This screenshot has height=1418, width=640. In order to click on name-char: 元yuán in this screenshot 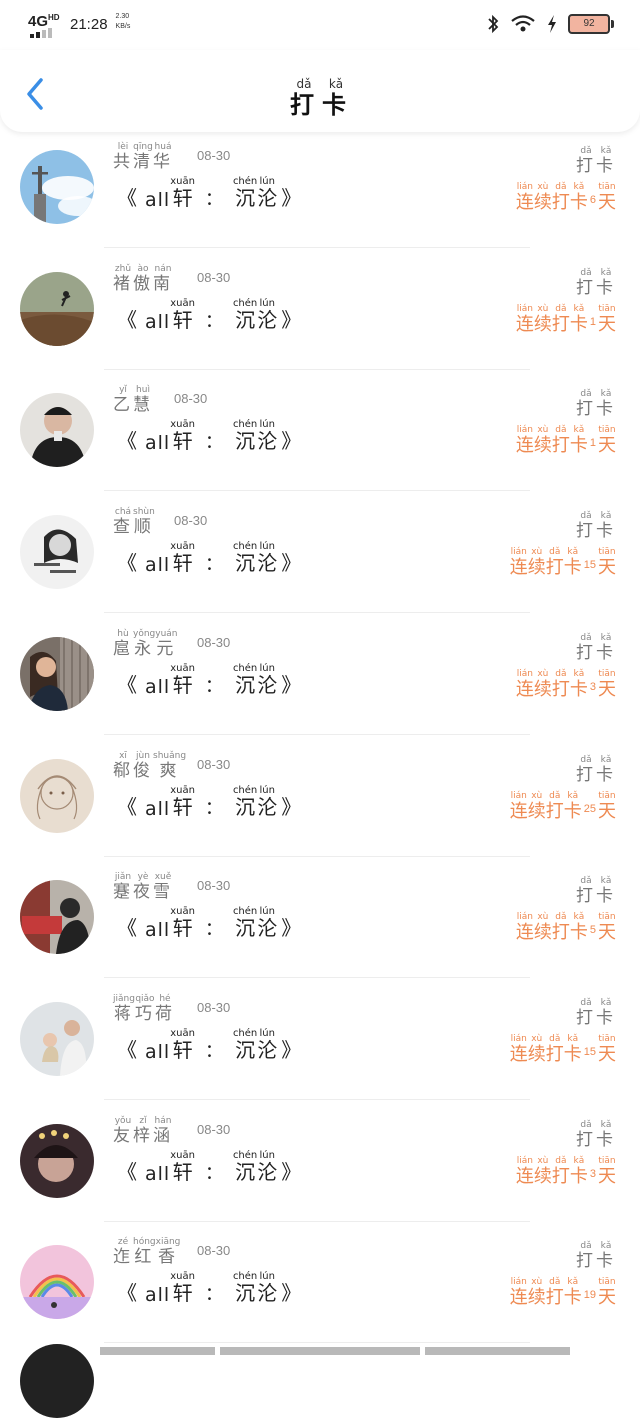, I will do `click(166, 643)`.